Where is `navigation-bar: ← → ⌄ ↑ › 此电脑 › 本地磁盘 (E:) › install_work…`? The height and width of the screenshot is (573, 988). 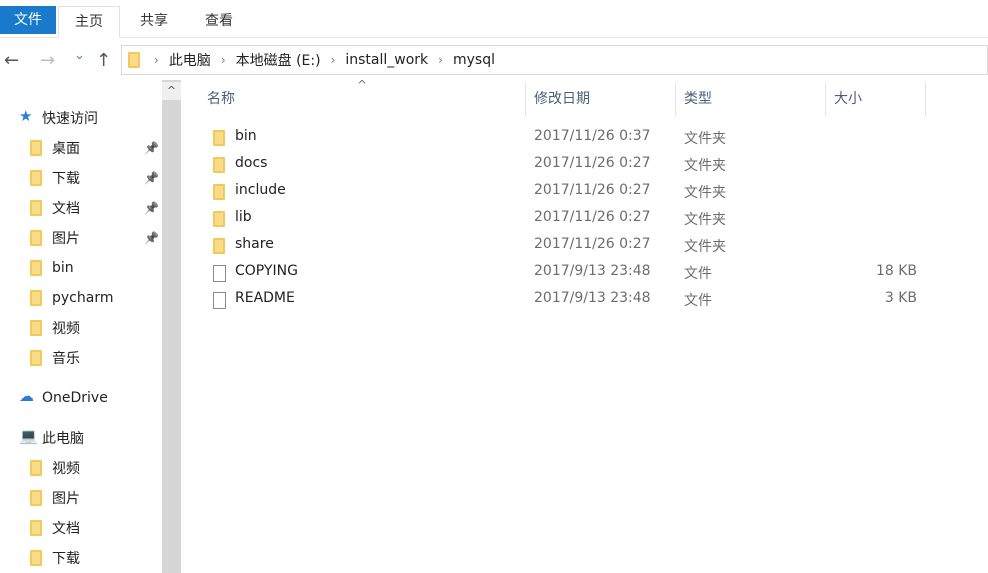 navigation-bar: ← → ⌄ ↑ › 此电脑 › 本地磁盘 (E:) › install_work… is located at coordinates (494, 60).